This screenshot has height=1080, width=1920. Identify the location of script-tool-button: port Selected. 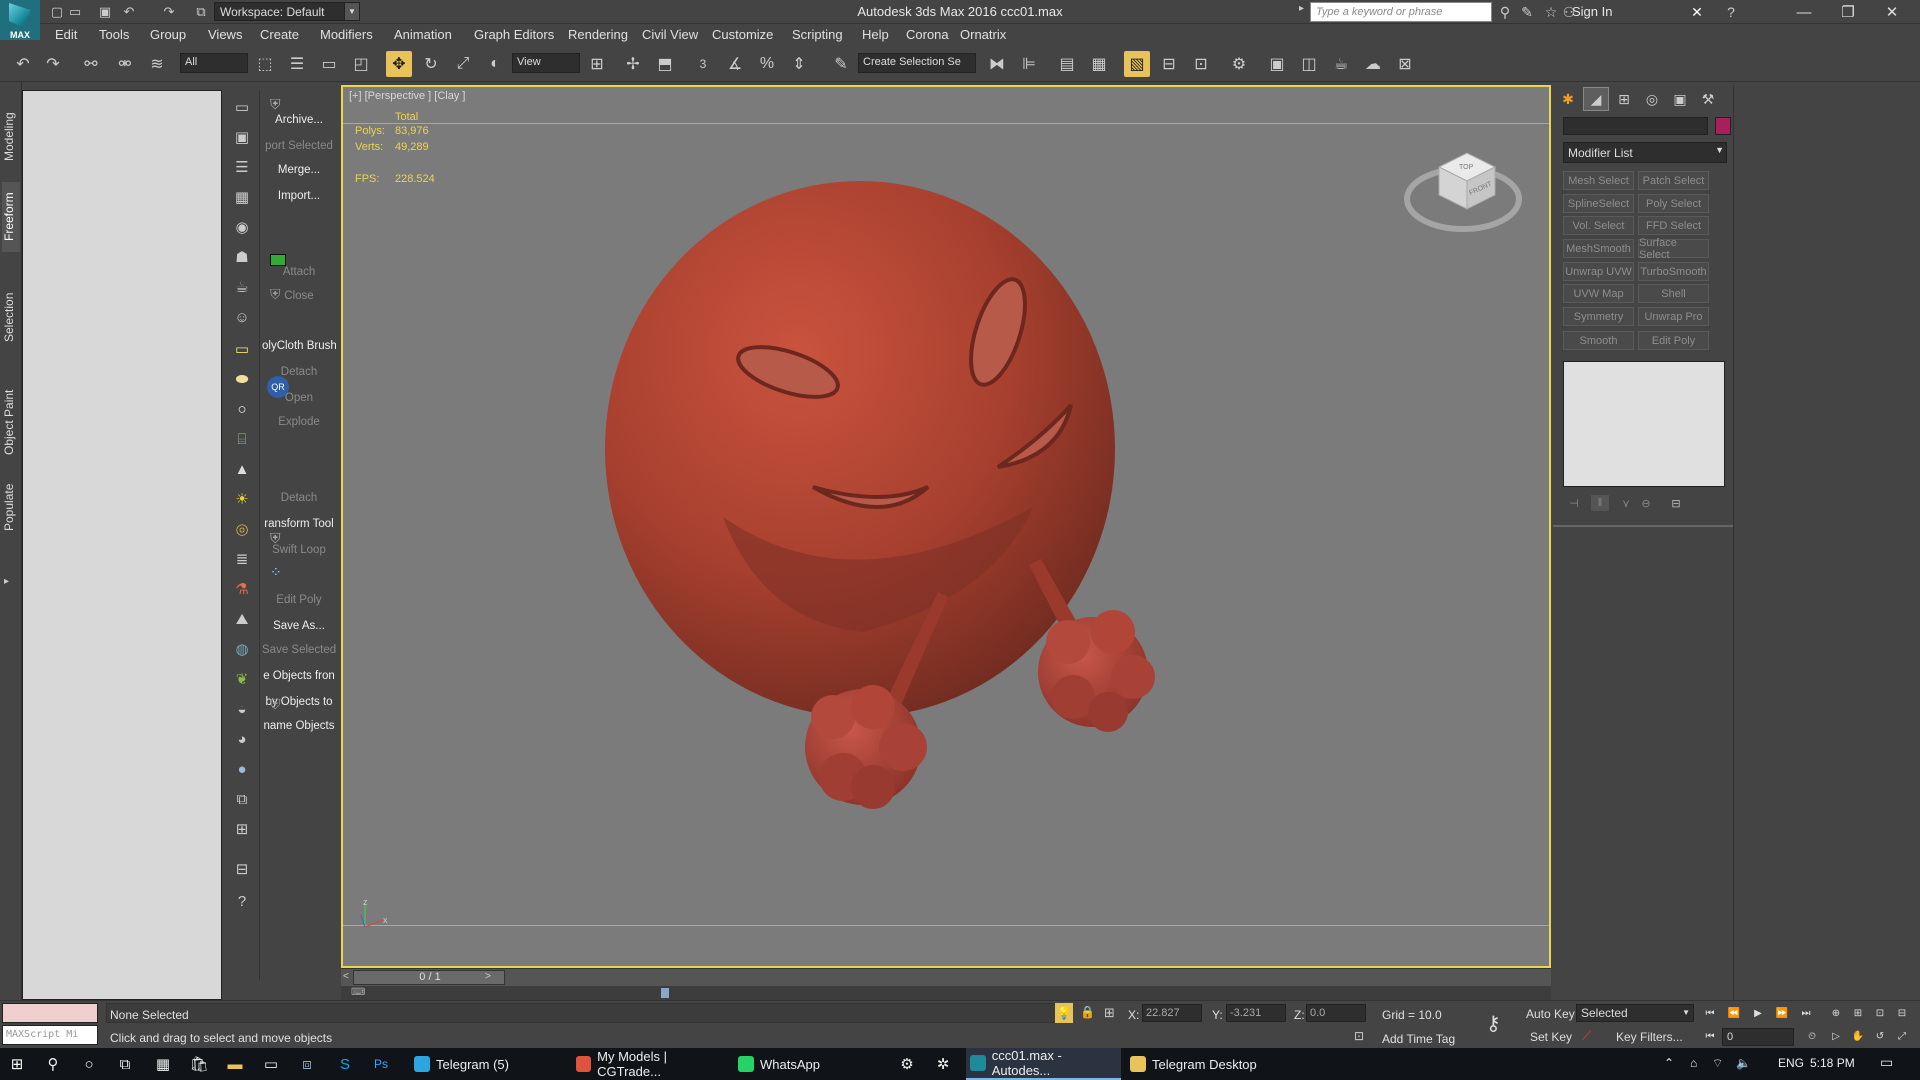
(299, 146).